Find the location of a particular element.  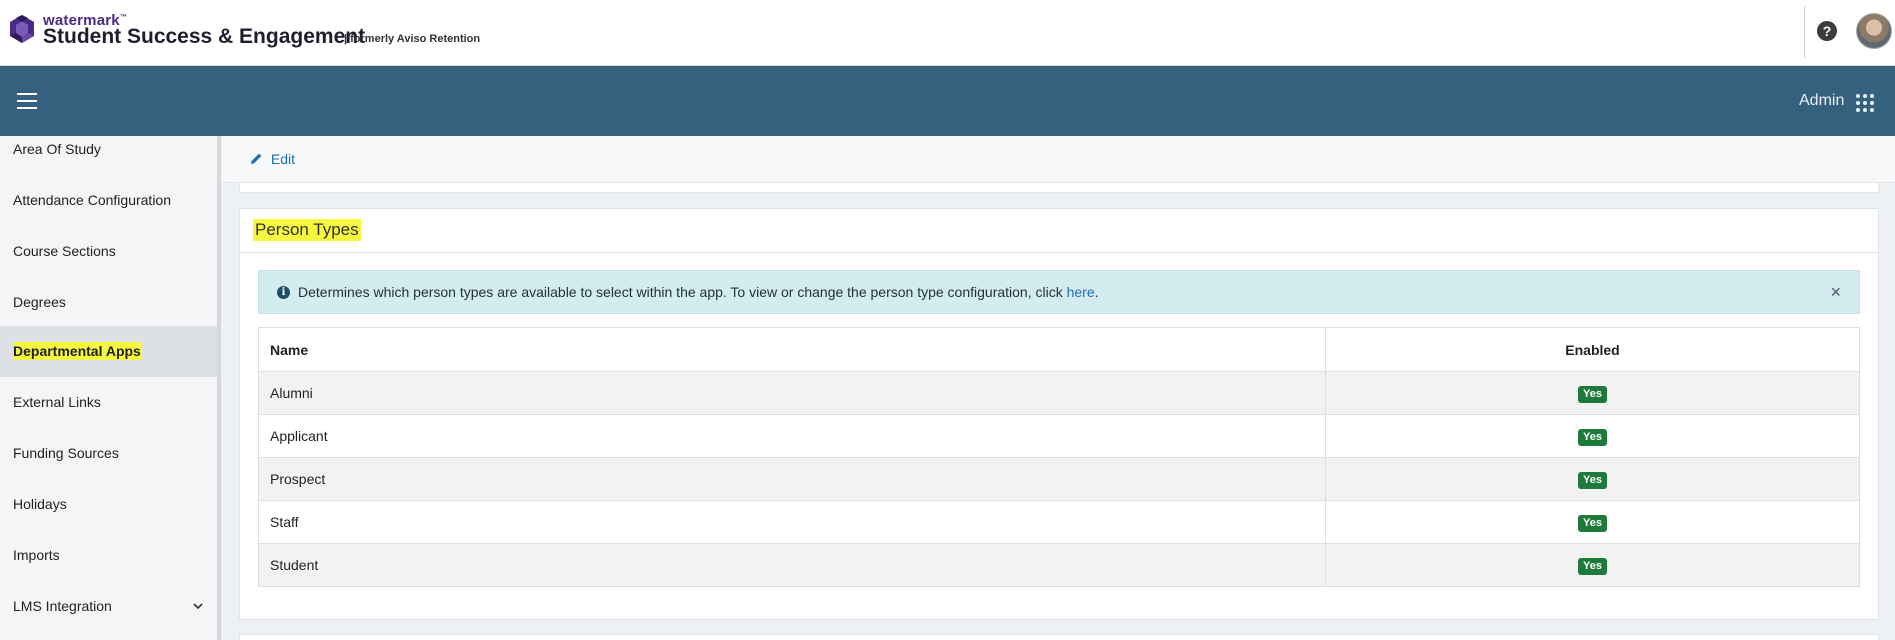

sidebar-item-funding-sources: Funding Sources is located at coordinates (108, 453).